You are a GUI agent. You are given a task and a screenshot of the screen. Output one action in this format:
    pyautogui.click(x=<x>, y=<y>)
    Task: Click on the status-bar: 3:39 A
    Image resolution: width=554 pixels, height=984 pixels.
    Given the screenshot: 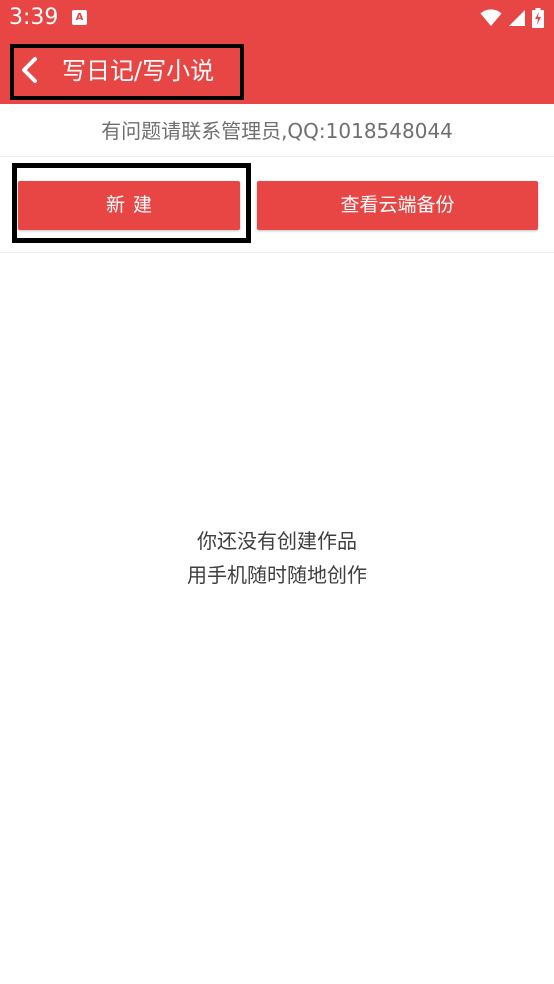 What is the action you would take?
    pyautogui.click(x=277, y=18)
    